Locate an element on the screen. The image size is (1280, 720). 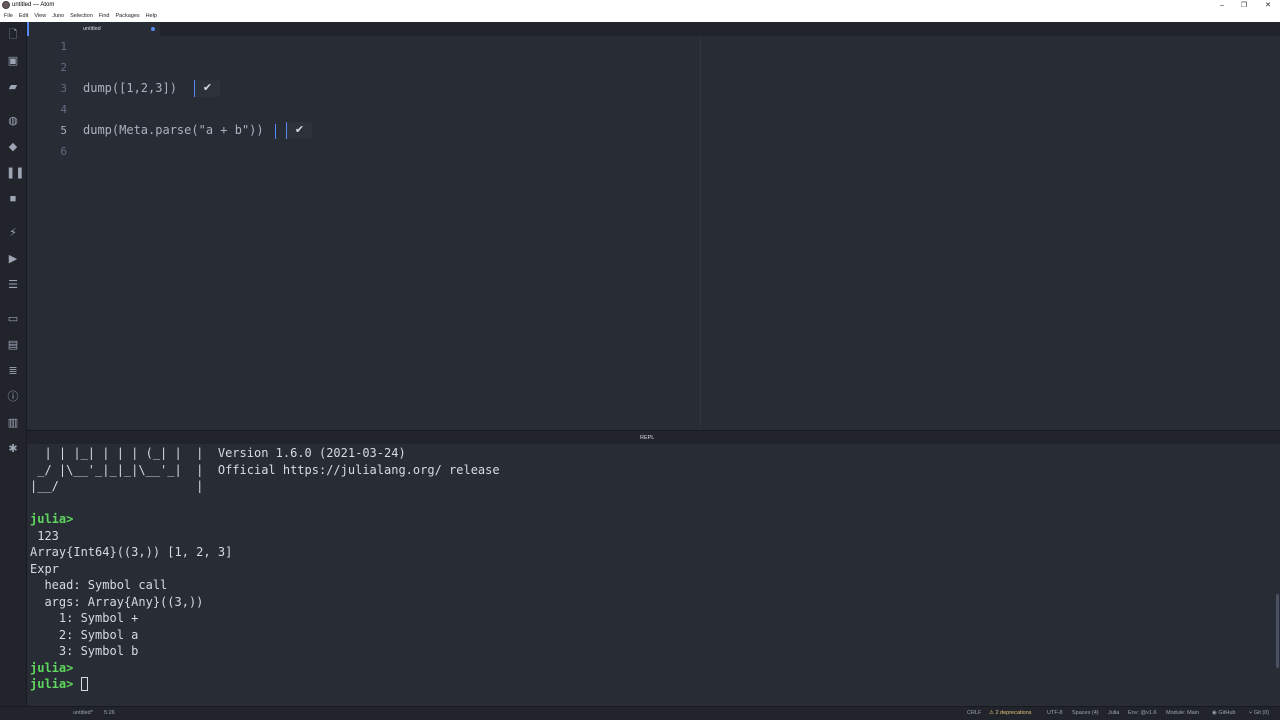
tab-bar: untitled is located at coordinates (653, 29).